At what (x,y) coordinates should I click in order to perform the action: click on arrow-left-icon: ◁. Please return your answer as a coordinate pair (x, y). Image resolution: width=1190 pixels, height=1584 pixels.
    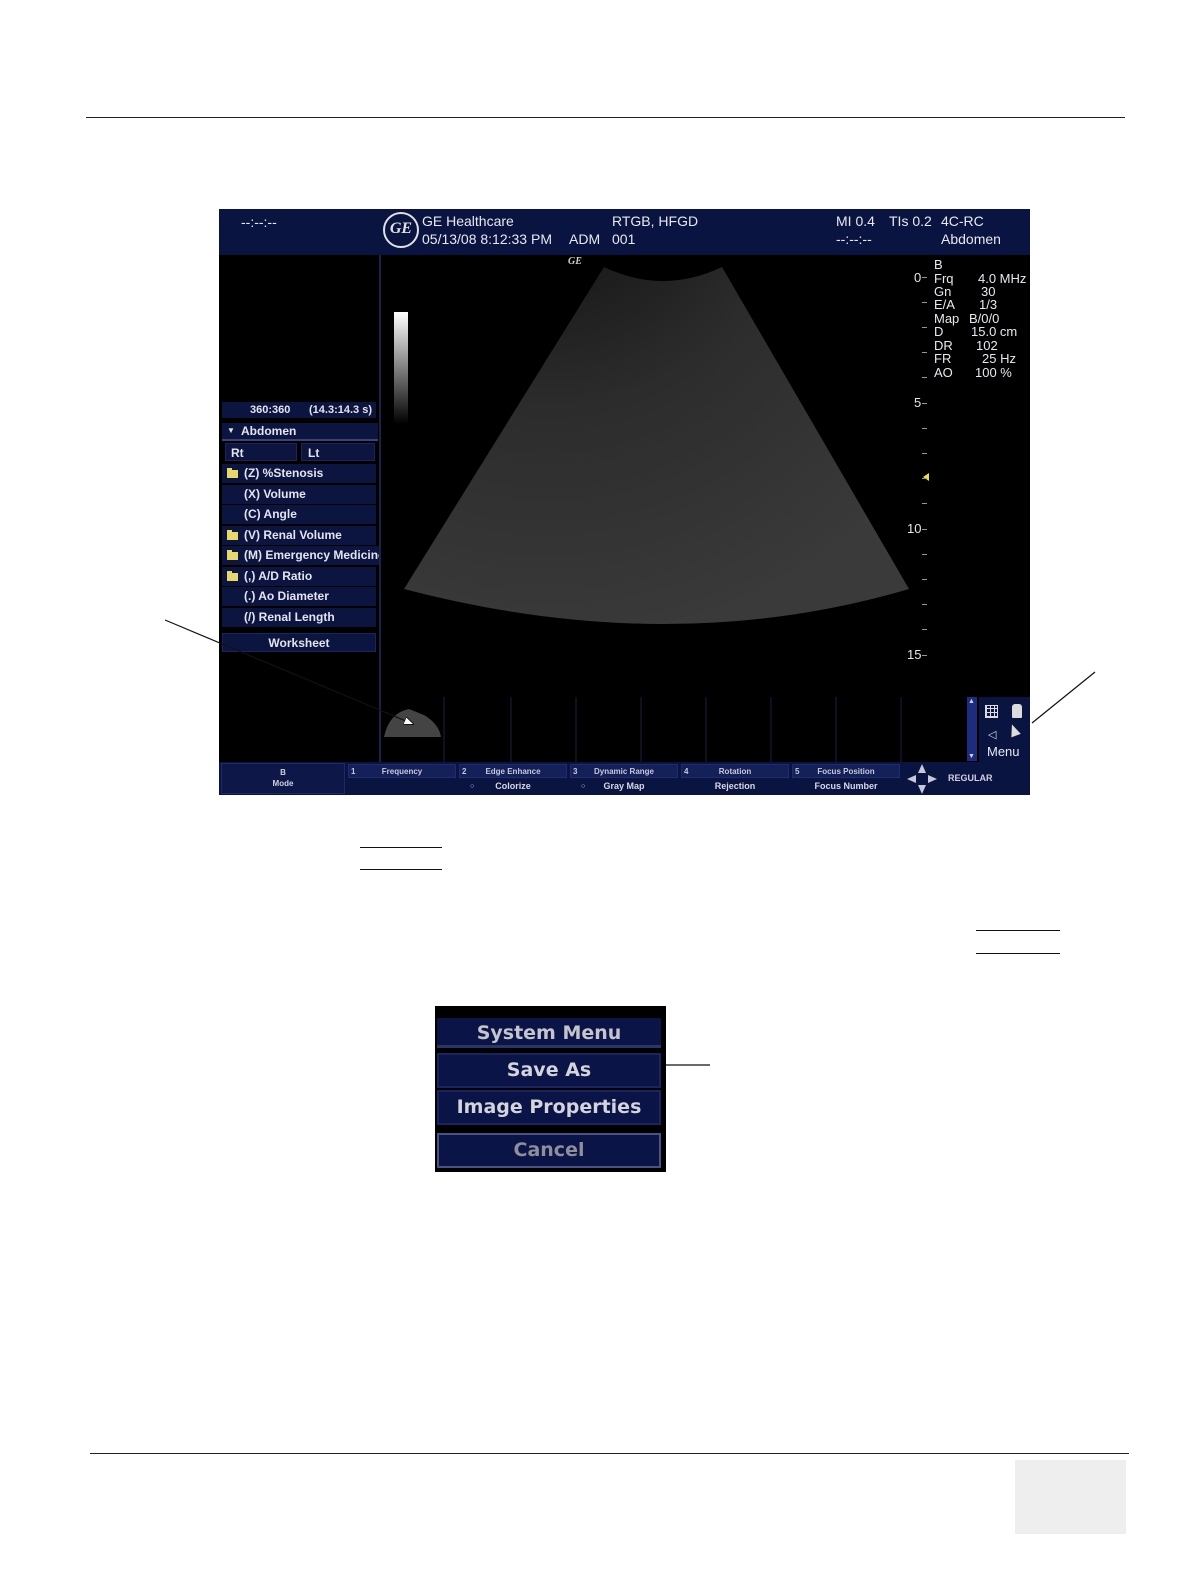
    Looking at the image, I should click on (992, 734).